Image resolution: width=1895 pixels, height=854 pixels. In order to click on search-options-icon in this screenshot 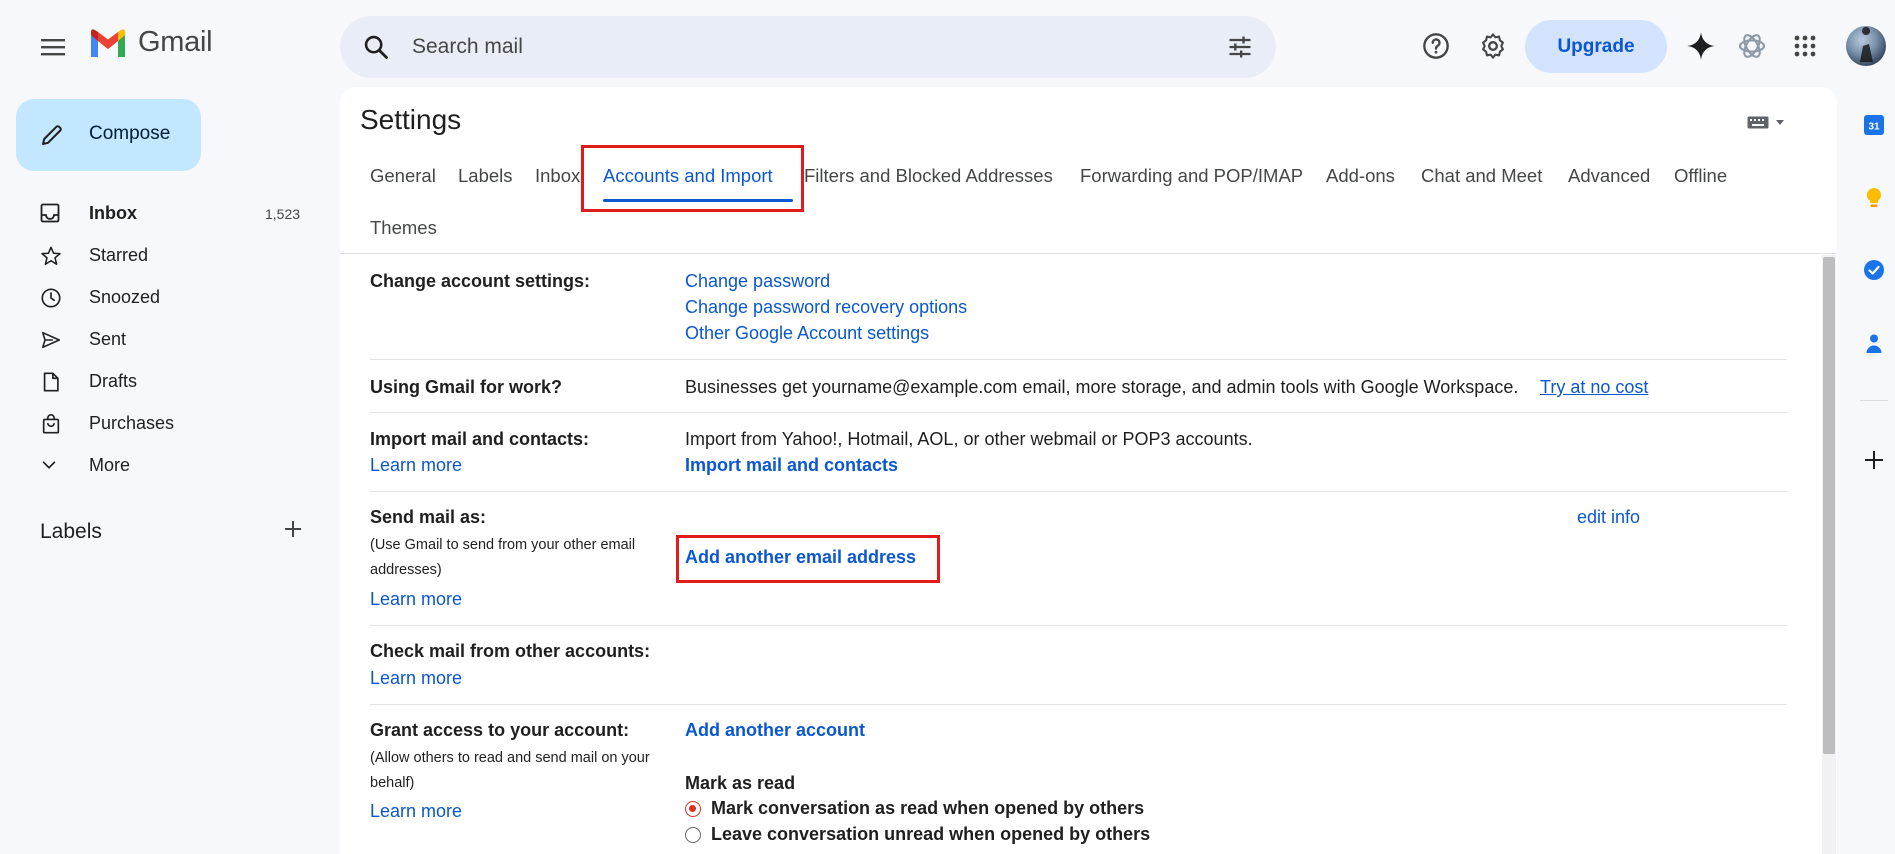, I will do `click(1240, 47)`.